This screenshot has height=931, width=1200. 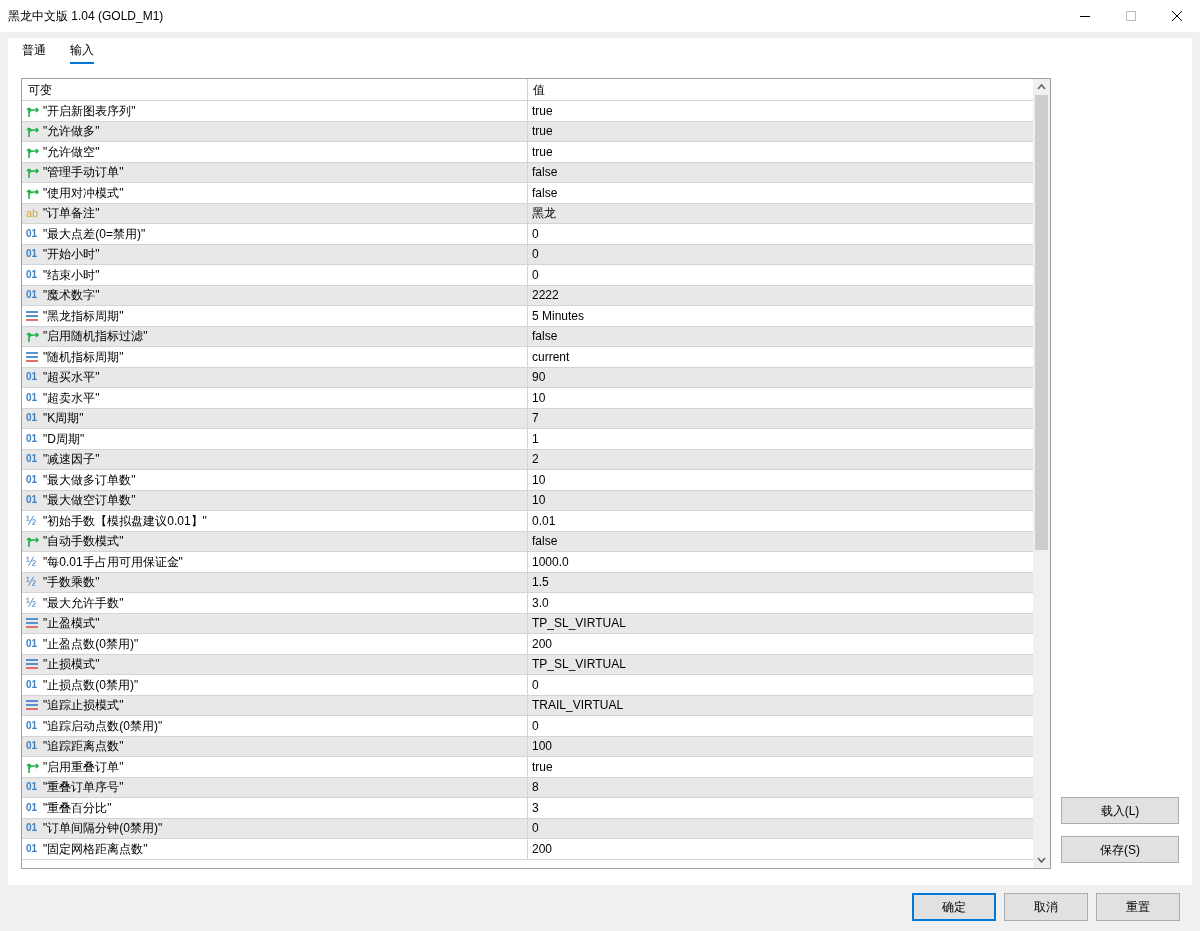 What do you see at coordinates (535, 418) in the screenshot?
I see `parameter-value: 7` at bounding box center [535, 418].